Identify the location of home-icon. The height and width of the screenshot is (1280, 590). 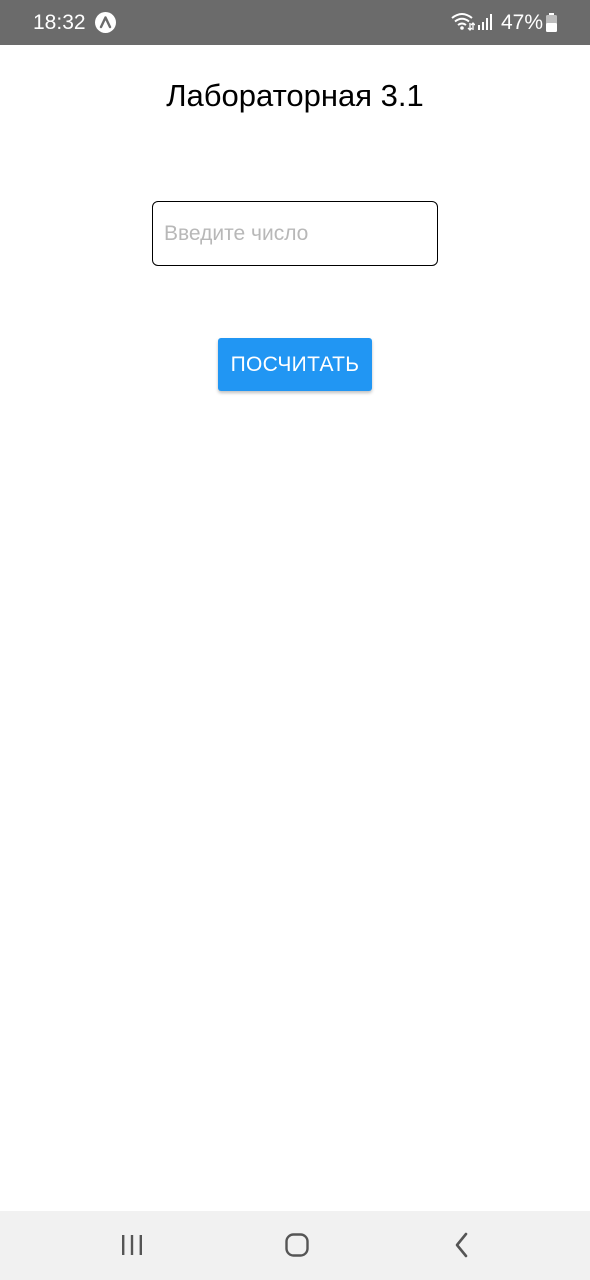
(297, 1245).